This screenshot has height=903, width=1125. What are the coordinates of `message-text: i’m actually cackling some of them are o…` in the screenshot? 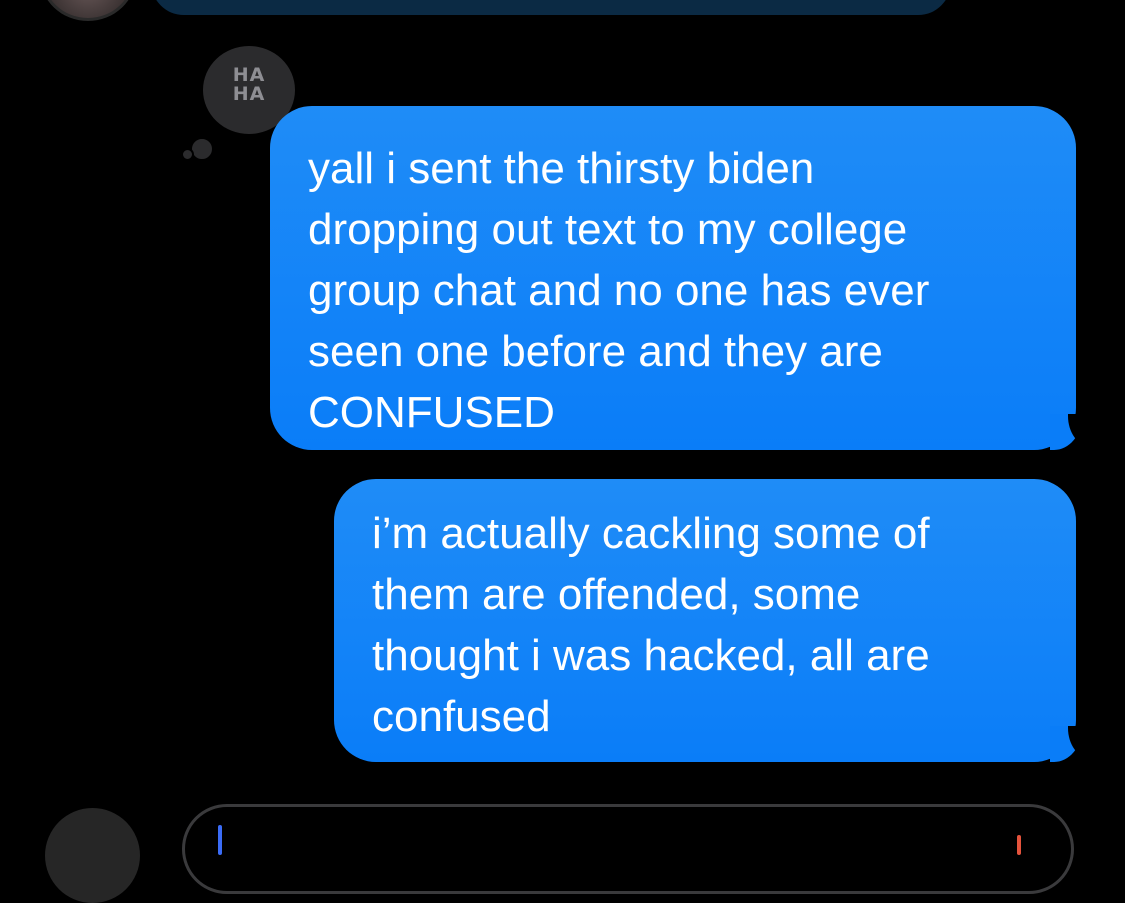 It's located at (651, 625).